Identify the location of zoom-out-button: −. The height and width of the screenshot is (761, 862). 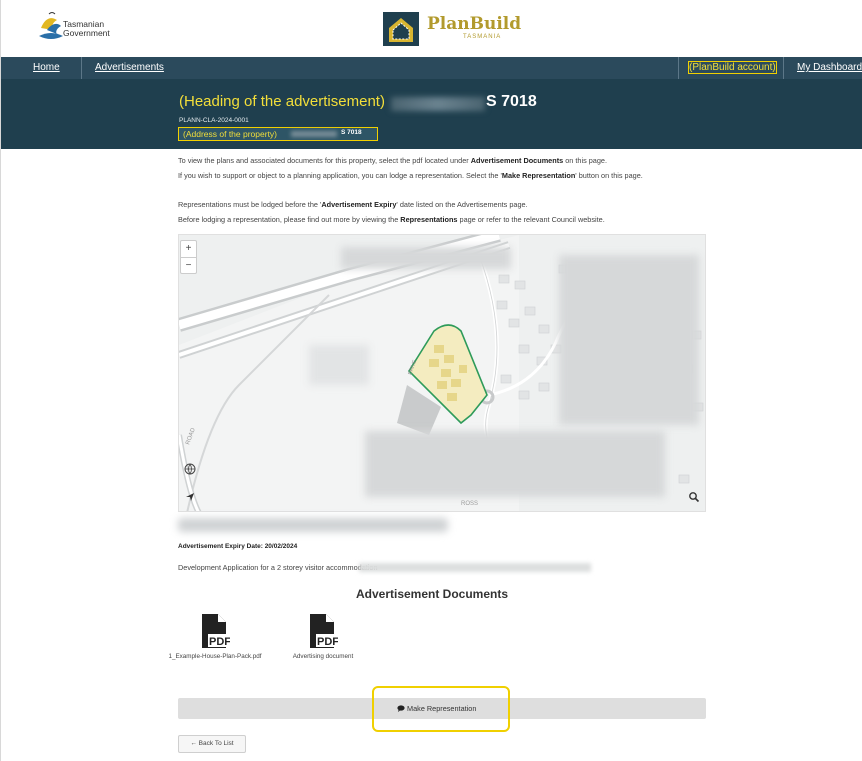
(188, 266).